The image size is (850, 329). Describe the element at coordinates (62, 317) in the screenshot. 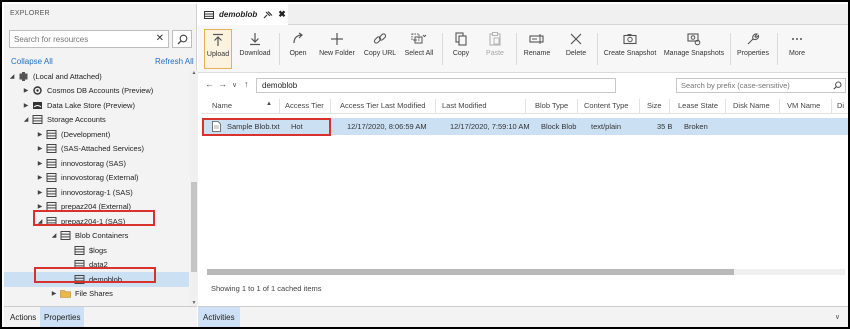

I see `tab-properties: Properties` at that location.